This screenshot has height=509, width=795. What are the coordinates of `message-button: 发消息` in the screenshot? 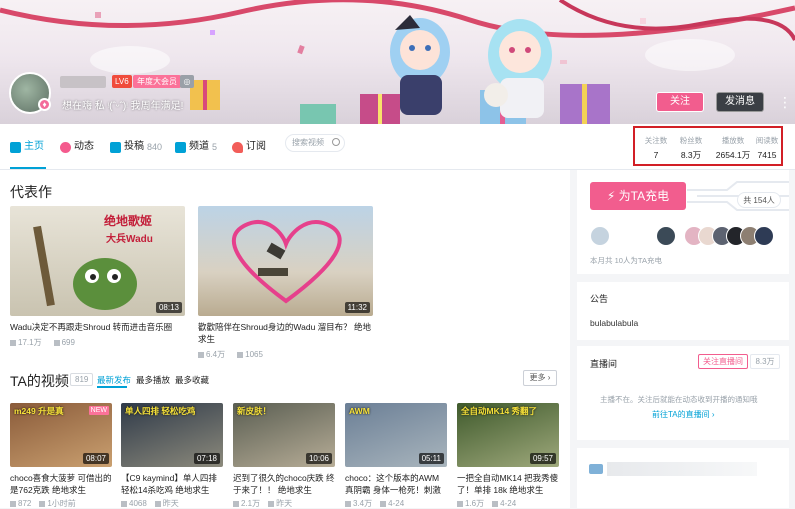 It's located at (740, 102).